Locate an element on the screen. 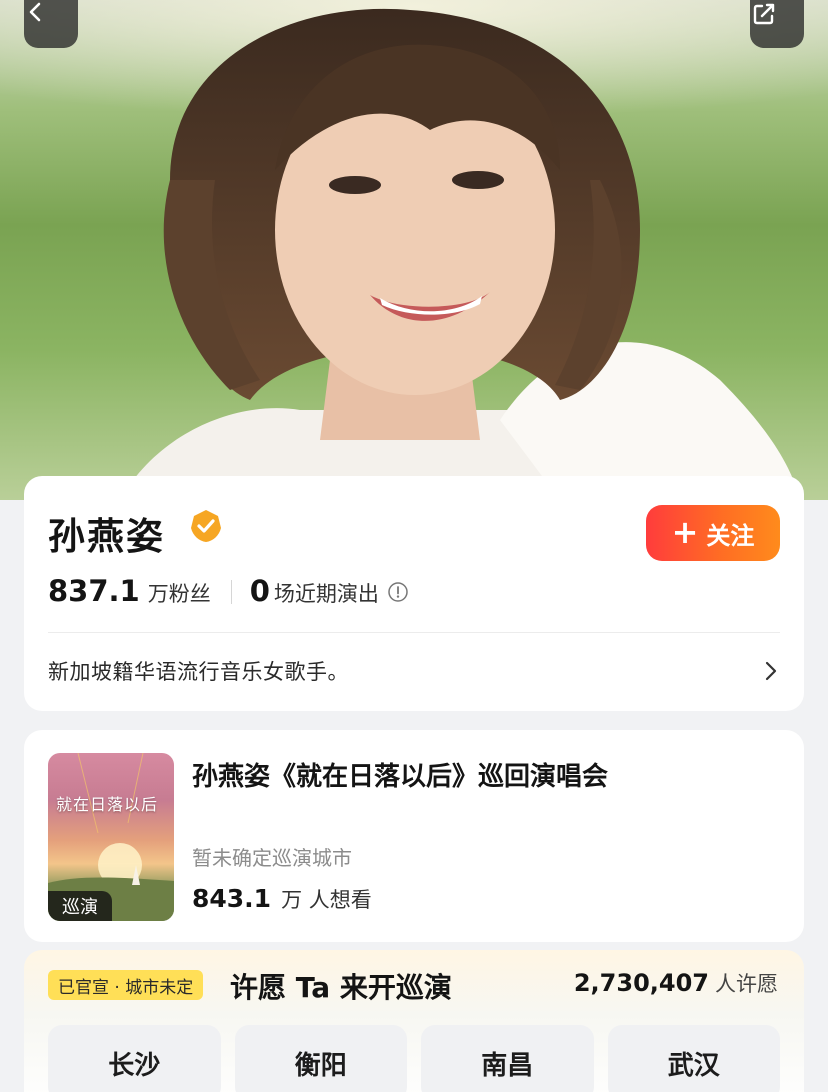 This screenshot has height=1092, width=828. plus-icon: + is located at coordinates (685, 531).